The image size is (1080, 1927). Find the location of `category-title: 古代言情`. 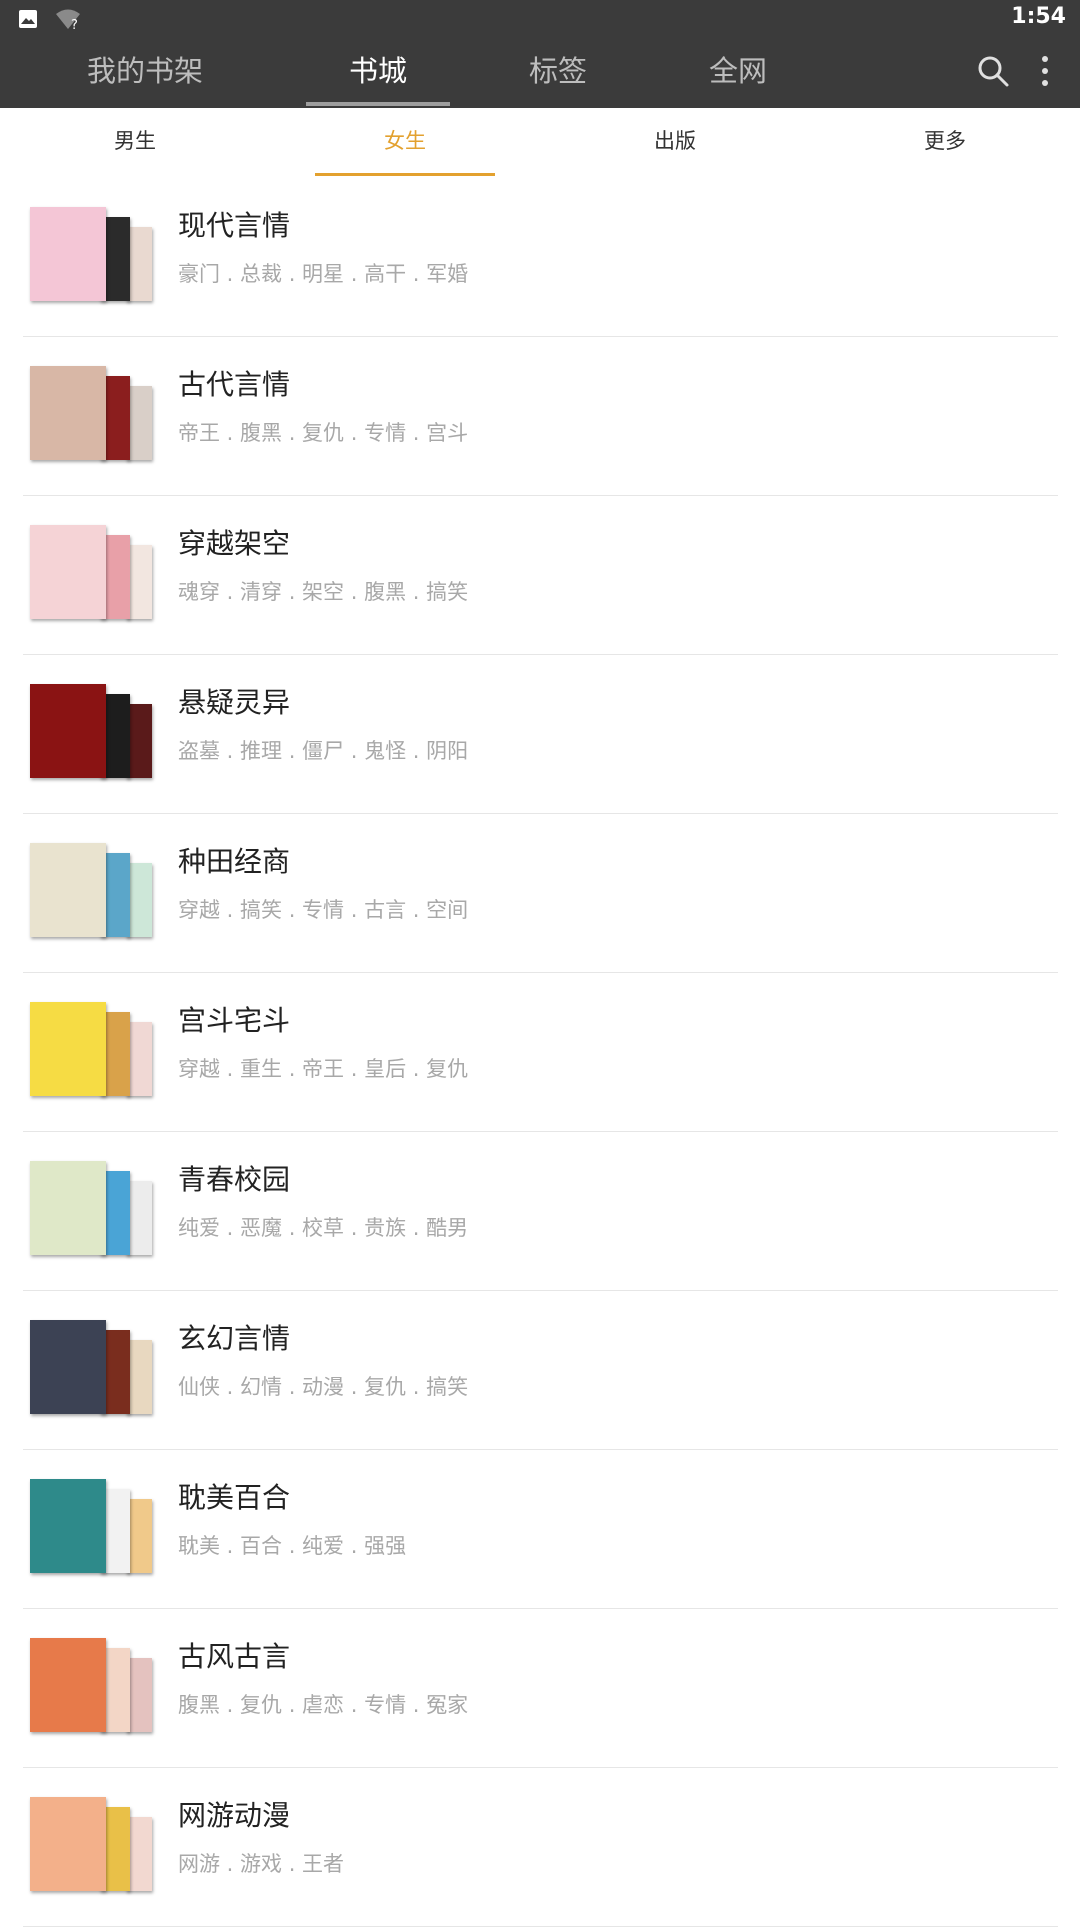

category-title: 古代言情 is located at coordinates (234, 384).